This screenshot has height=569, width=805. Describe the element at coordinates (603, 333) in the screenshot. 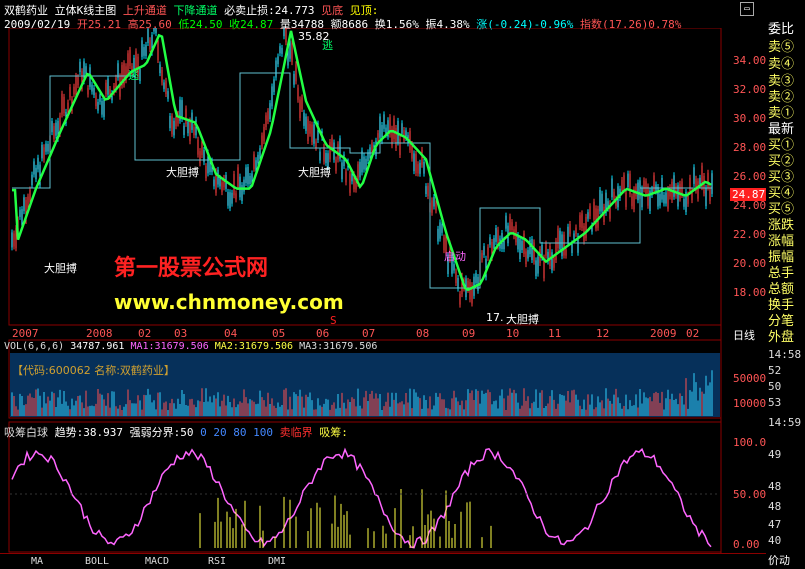

I see `time-tick: 12` at that location.